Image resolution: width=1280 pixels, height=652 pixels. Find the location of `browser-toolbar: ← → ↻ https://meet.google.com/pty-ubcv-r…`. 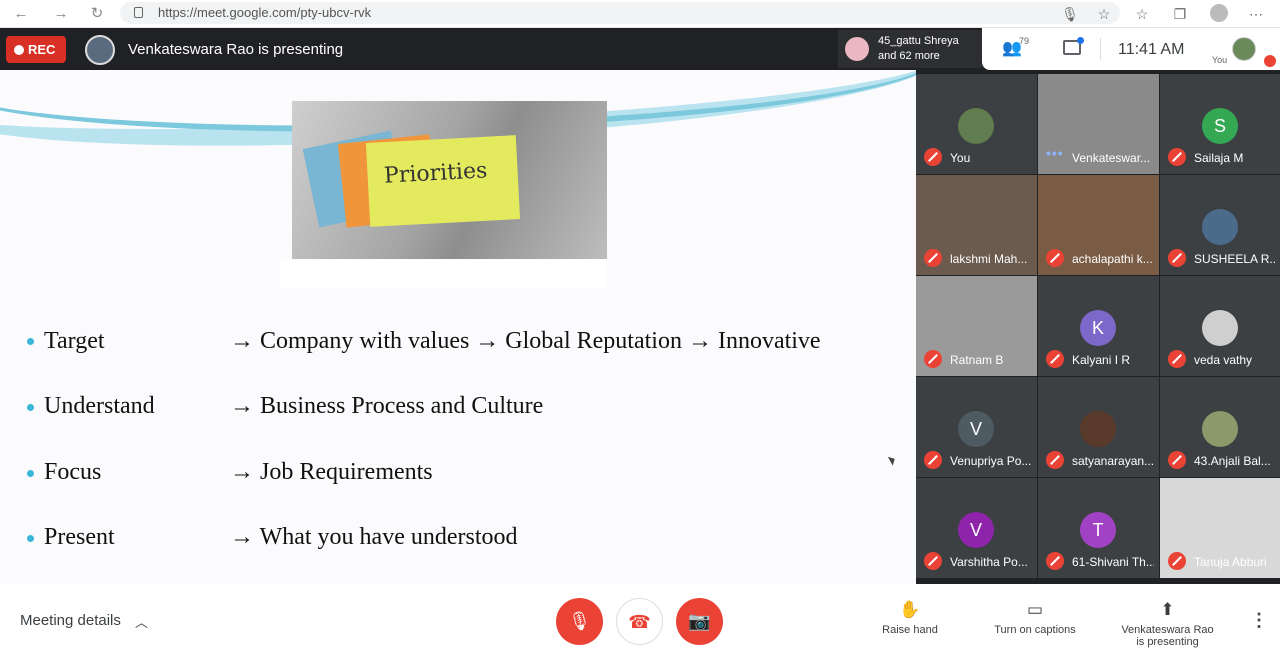

browser-toolbar: ← → ↻ https://meet.google.com/pty-ubcv-r… is located at coordinates (640, 14).